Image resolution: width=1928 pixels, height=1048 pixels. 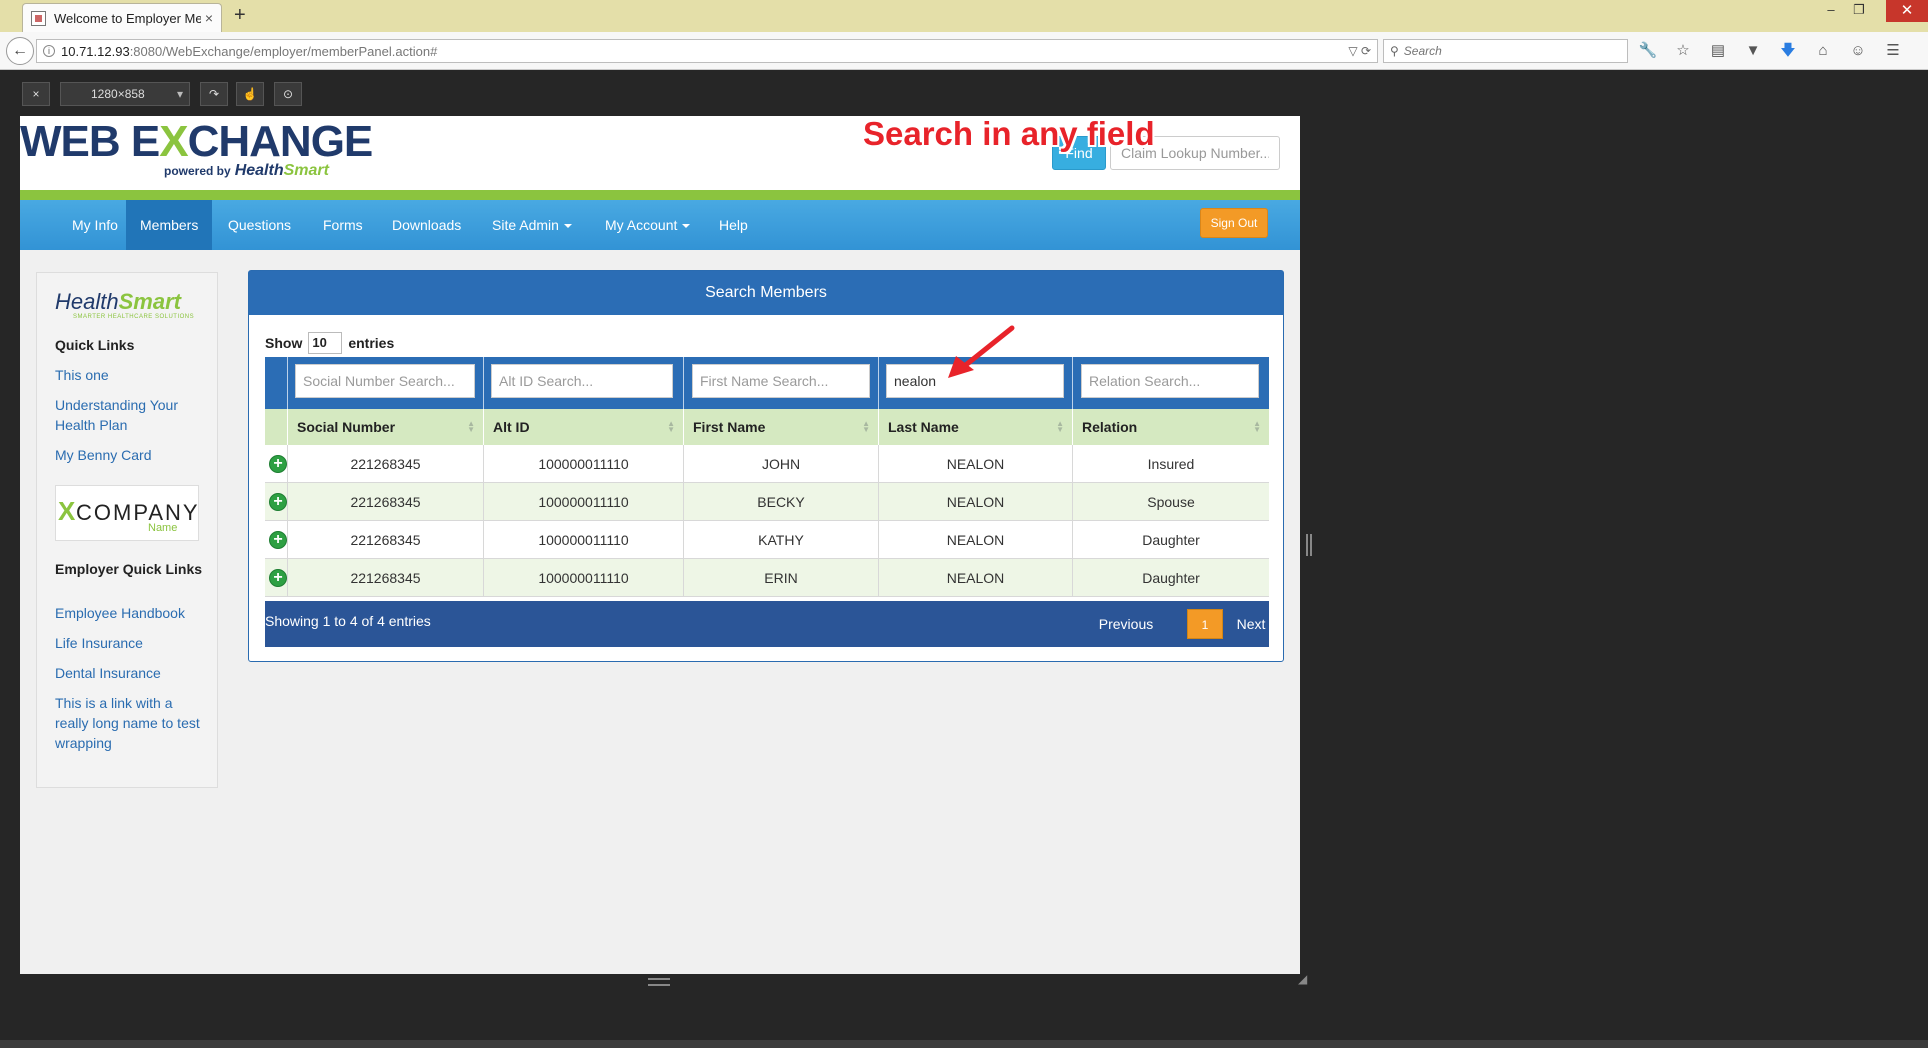 I want to click on browser-search-bar: ⚲, so click(x=1505, y=51).